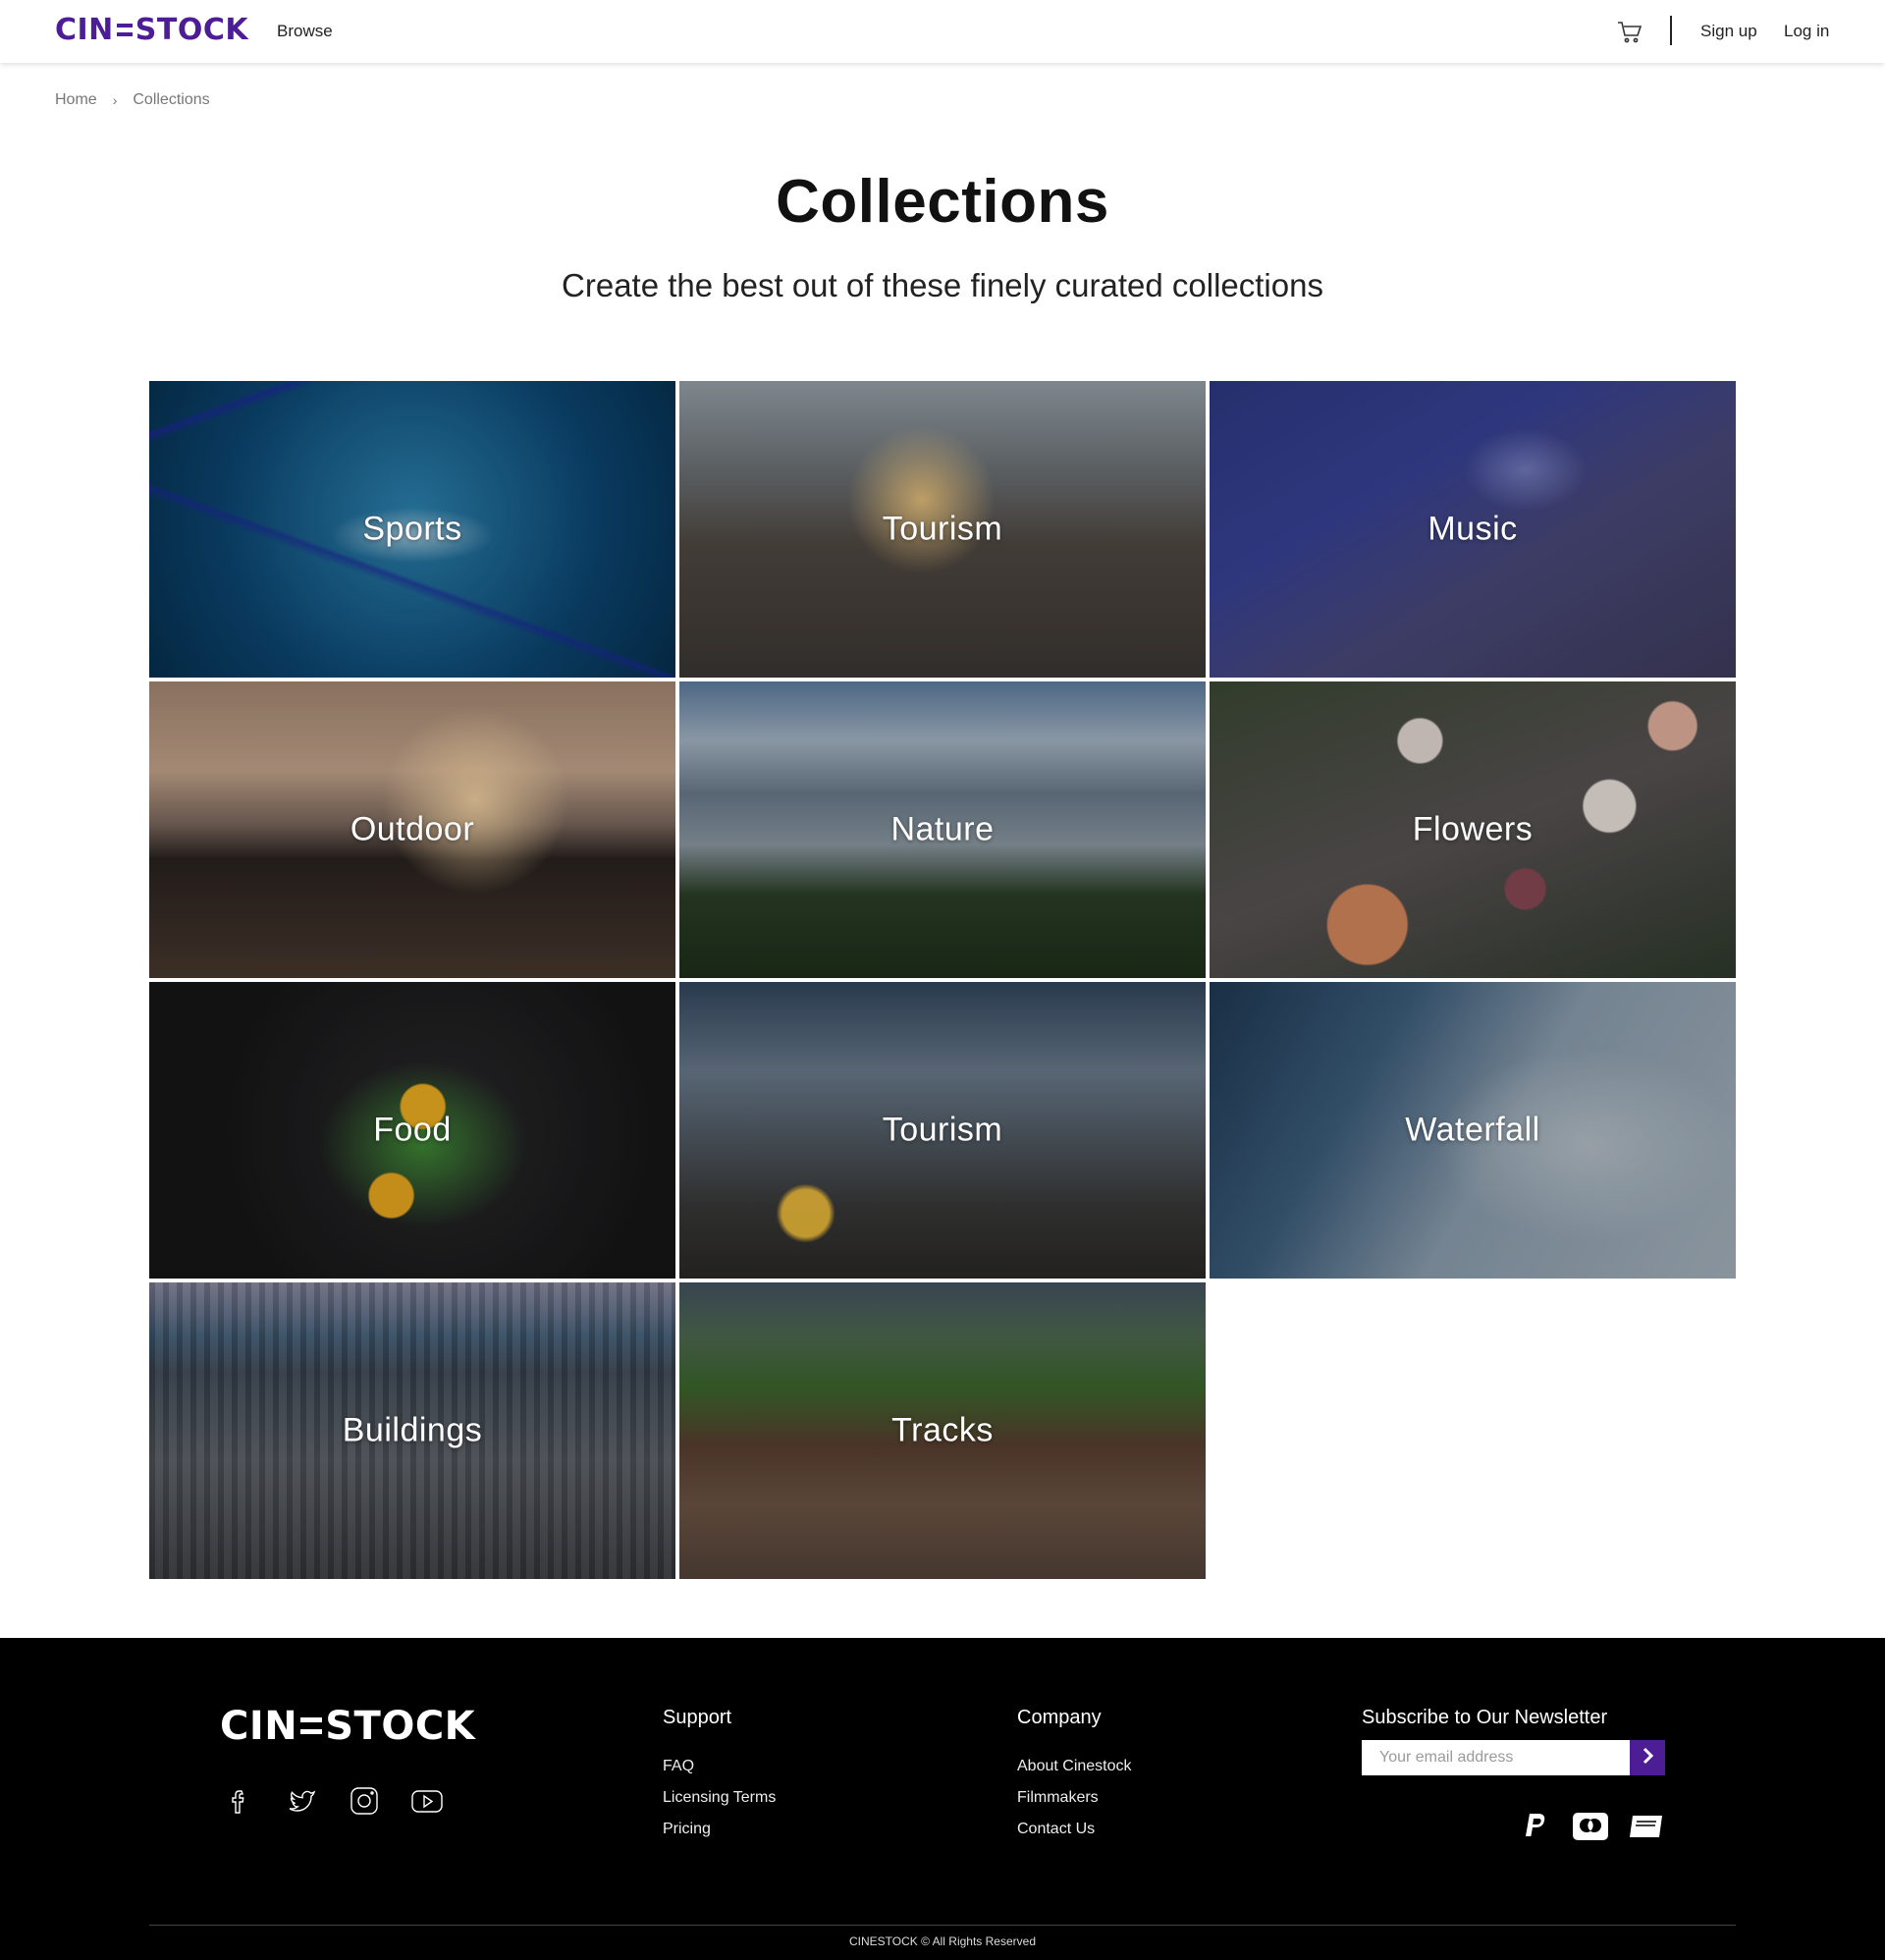 Image resolution: width=1885 pixels, height=1960 pixels. Describe the element at coordinates (697, 1717) in the screenshot. I see `support-title: Support` at that location.